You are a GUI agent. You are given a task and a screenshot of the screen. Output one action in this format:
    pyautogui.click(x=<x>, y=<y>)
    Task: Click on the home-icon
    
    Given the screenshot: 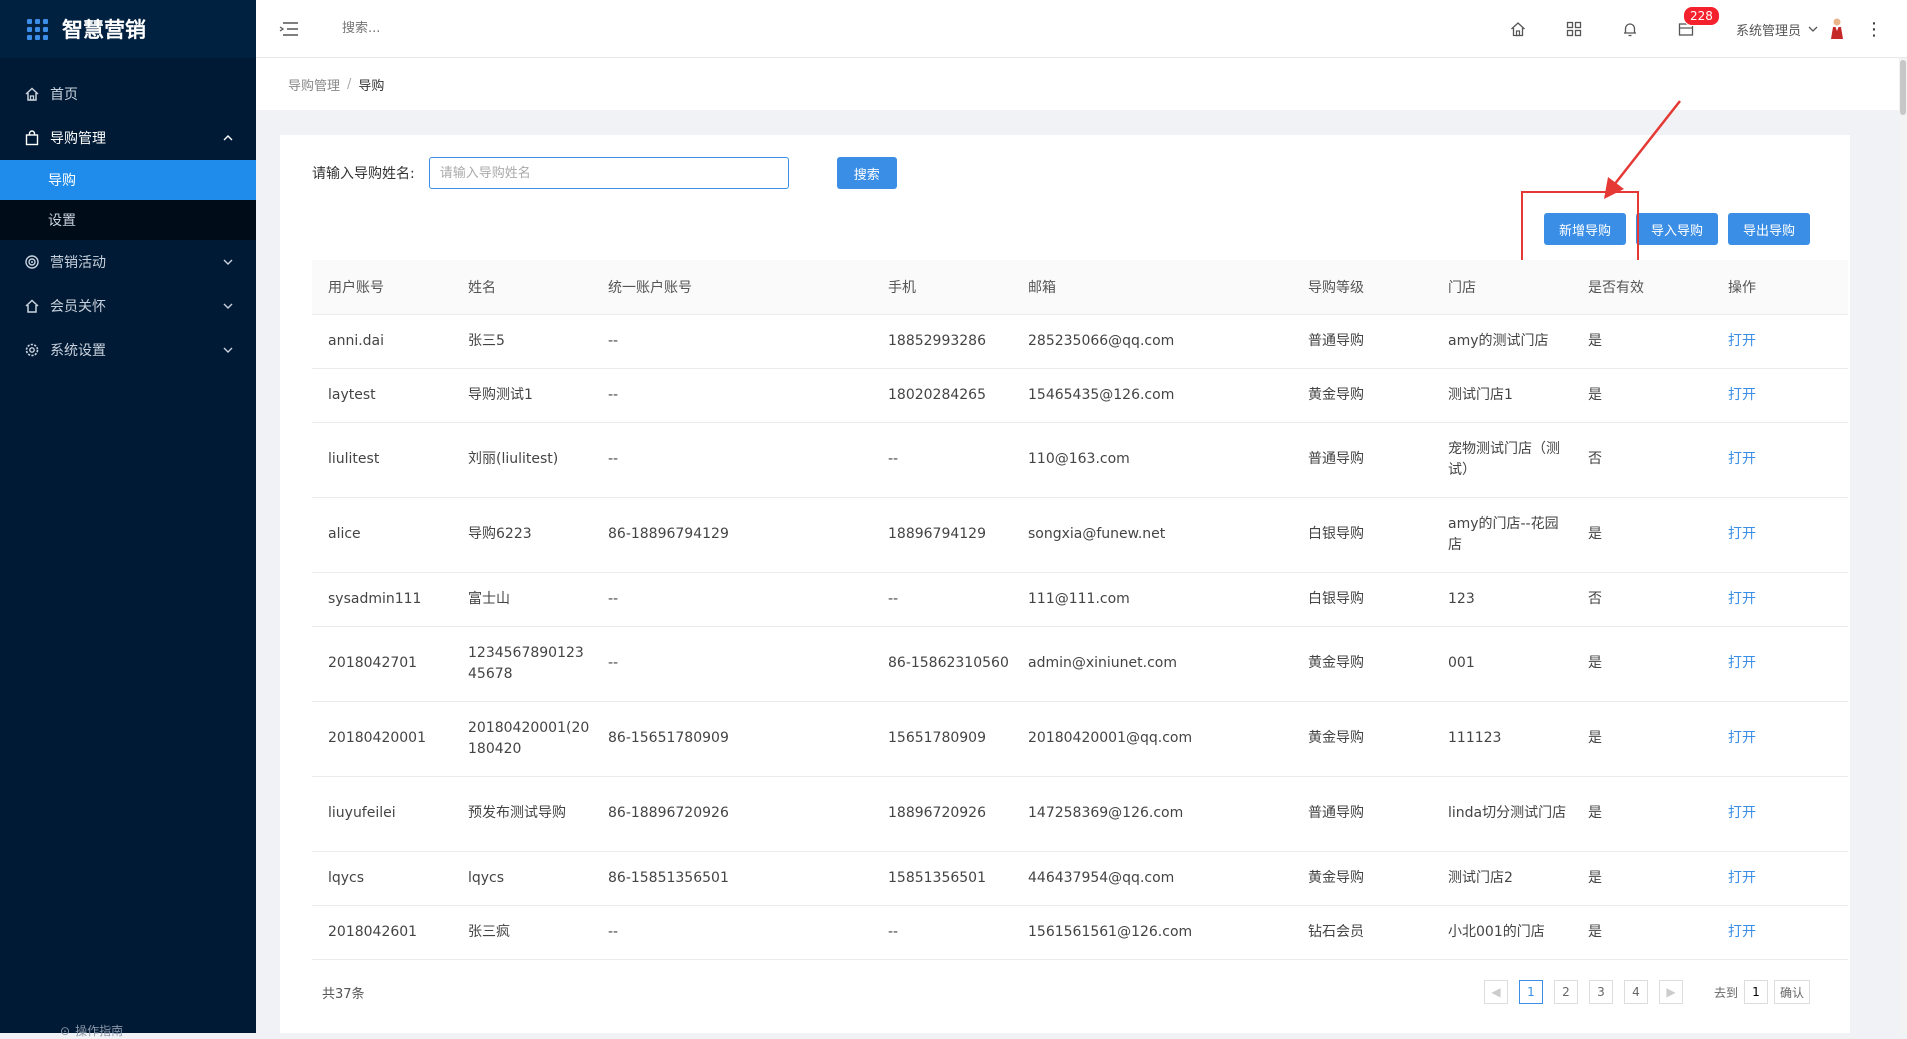 What is the action you would take?
    pyautogui.click(x=1518, y=29)
    